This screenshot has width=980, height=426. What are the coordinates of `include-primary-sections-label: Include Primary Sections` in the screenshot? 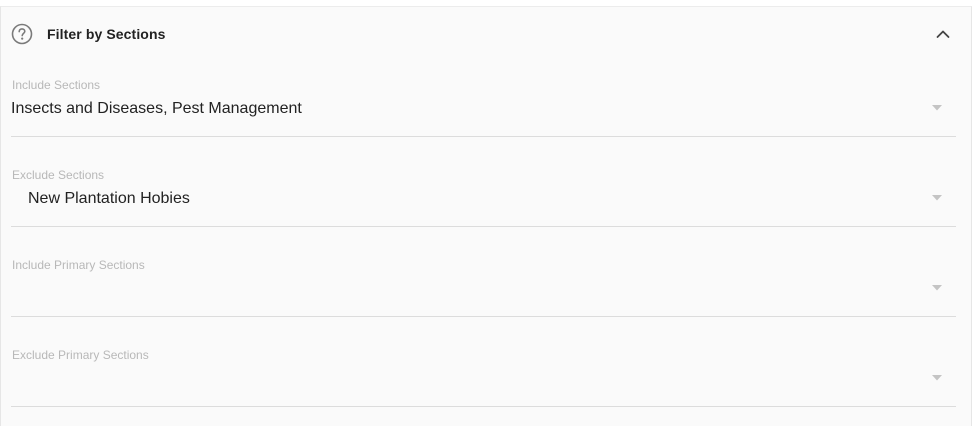 It's located at (78, 265).